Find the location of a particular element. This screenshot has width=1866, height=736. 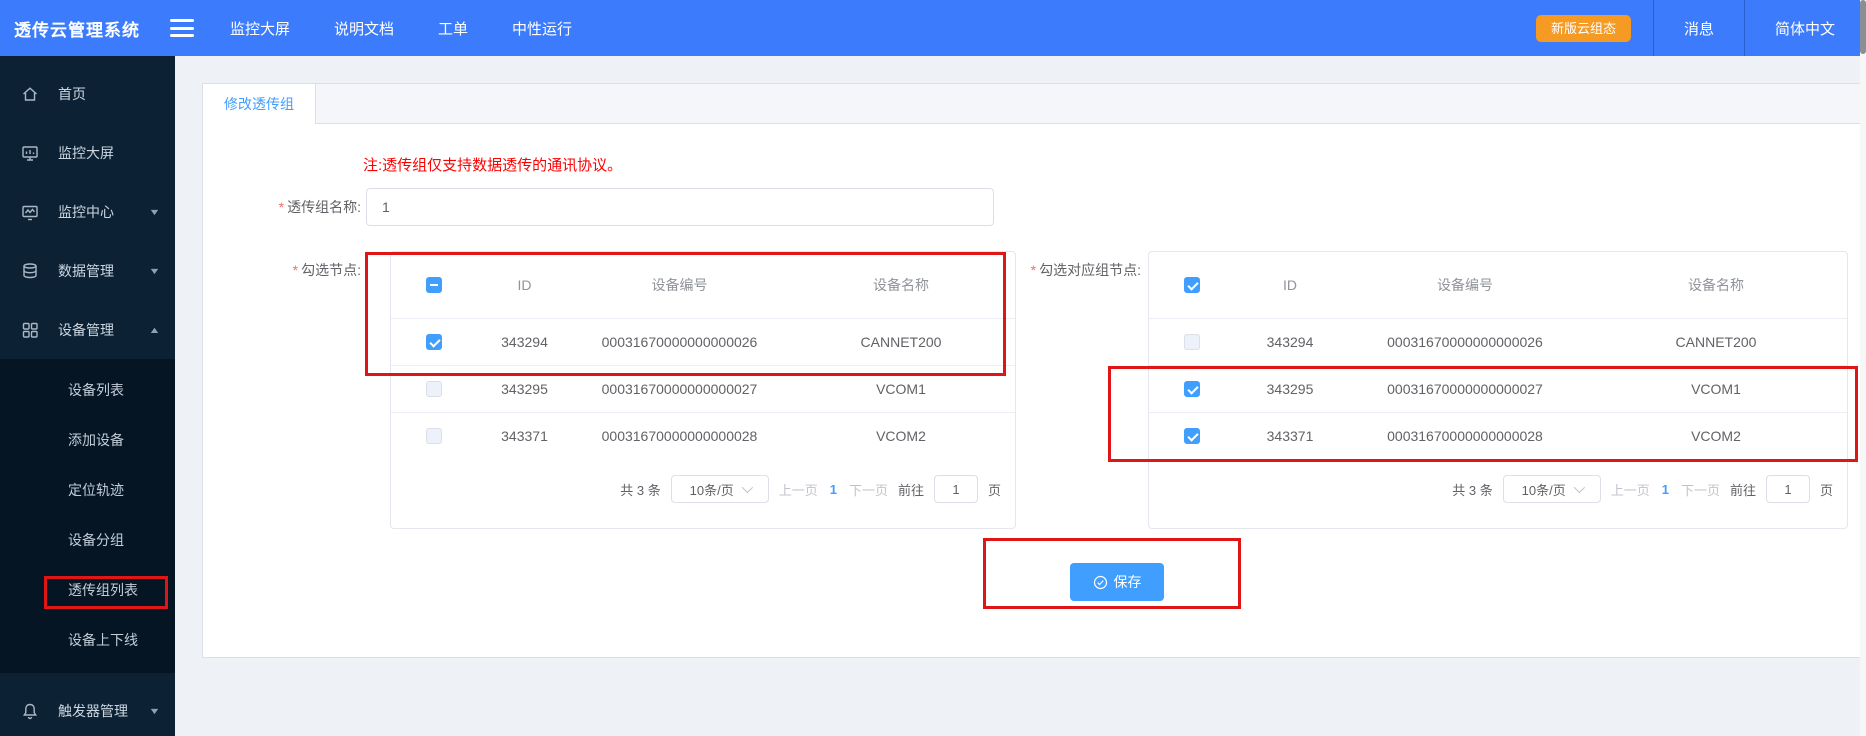

table-row: 343371 00031670000000000028 VCOM2 is located at coordinates (703, 435).